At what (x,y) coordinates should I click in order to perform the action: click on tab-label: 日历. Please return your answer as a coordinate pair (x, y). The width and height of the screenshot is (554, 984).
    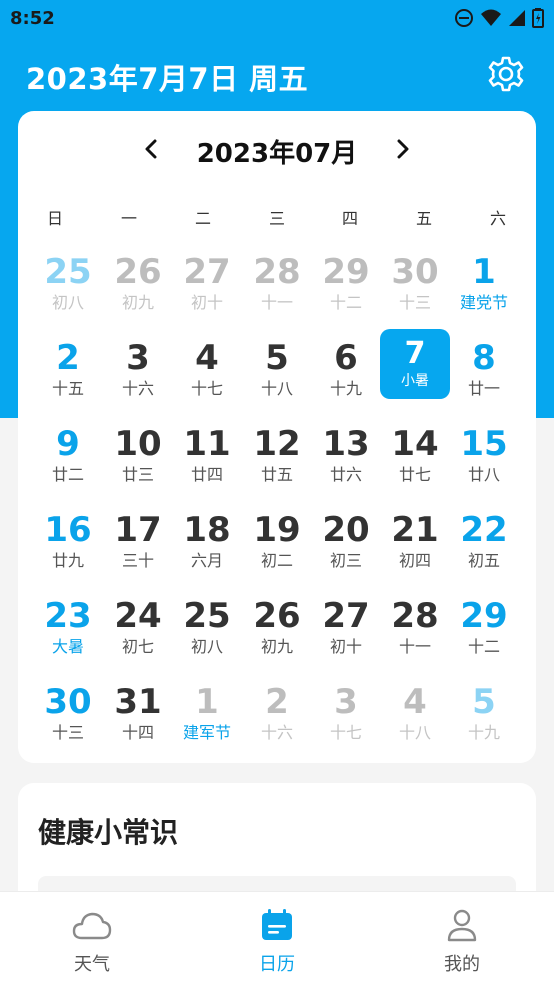
    Looking at the image, I should click on (277, 964).